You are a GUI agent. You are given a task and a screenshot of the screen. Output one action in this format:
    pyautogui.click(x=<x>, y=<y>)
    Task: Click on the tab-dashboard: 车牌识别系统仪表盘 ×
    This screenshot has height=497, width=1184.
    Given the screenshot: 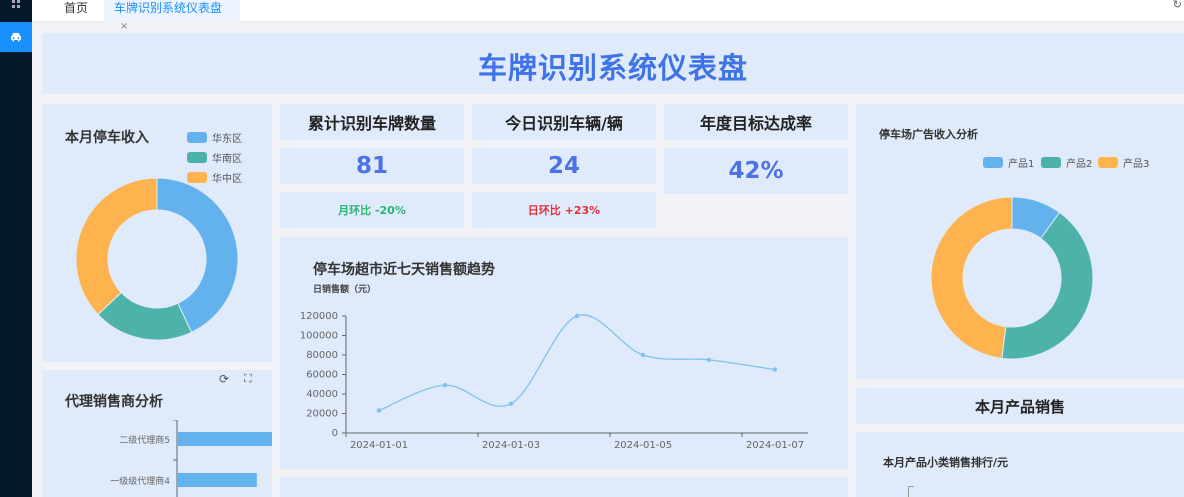 What is the action you would take?
    pyautogui.click(x=172, y=16)
    